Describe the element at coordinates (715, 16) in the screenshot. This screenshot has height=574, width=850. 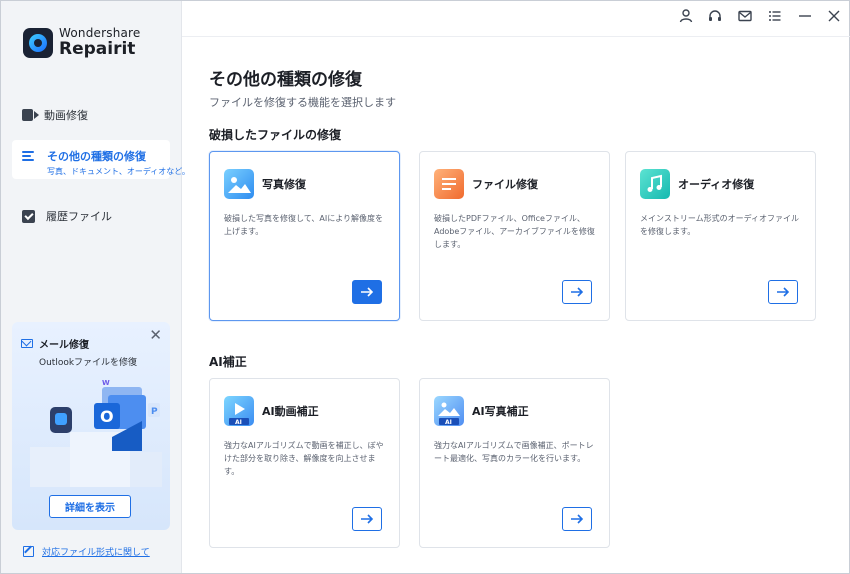
I see `headset-icon` at that location.